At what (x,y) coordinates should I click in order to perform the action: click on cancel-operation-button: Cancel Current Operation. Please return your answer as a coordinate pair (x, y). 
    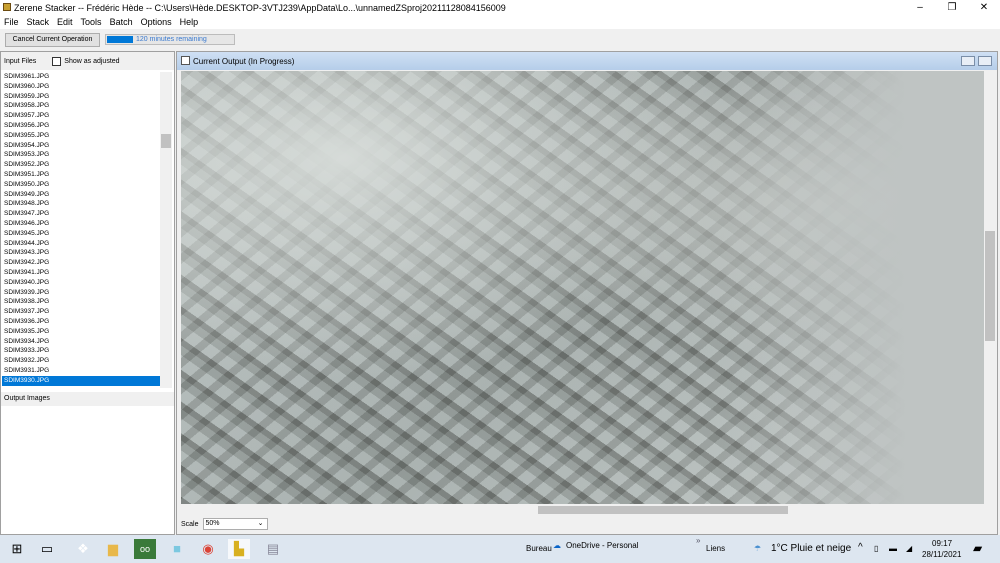
    Looking at the image, I should click on (52, 40).